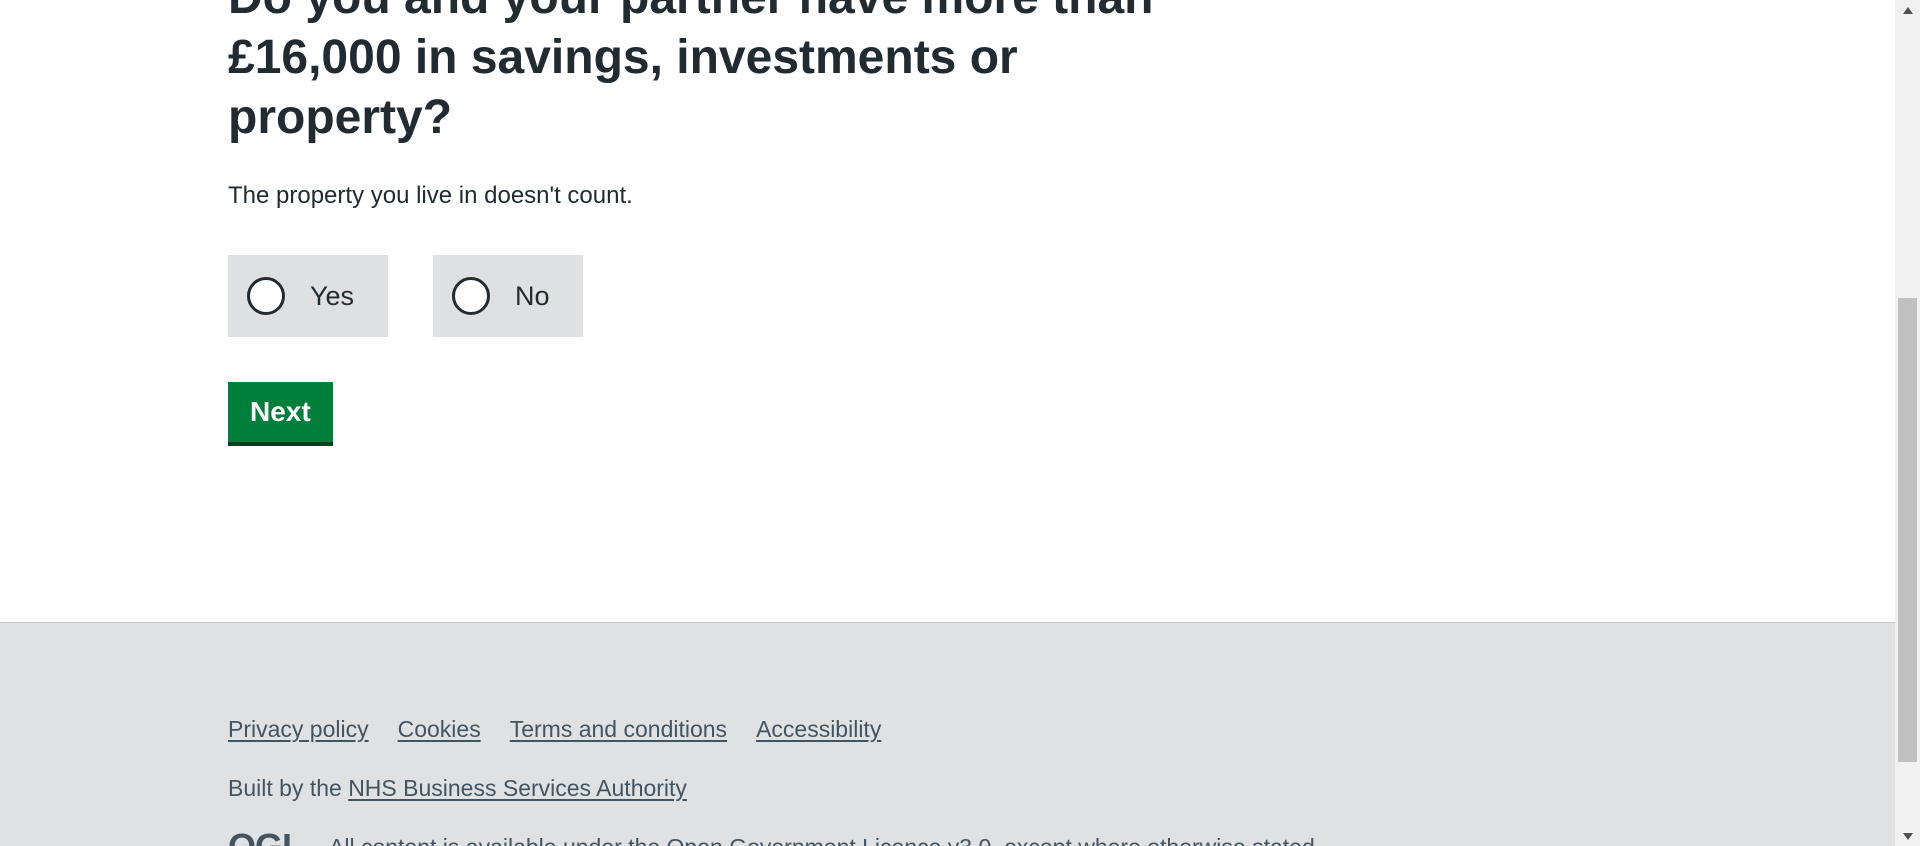  Describe the element at coordinates (280, 412) in the screenshot. I see `next-button: Next` at that location.